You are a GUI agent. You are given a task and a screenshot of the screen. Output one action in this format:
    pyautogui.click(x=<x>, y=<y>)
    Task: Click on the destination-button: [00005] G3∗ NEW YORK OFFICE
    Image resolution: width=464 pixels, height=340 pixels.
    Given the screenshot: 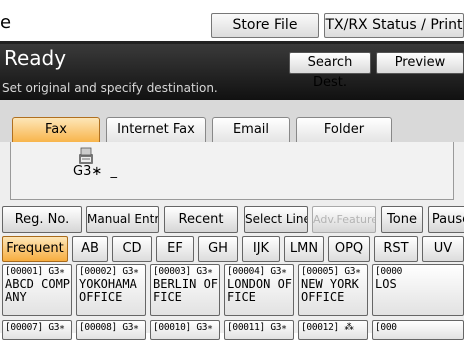 What is the action you would take?
    pyautogui.click(x=333, y=290)
    